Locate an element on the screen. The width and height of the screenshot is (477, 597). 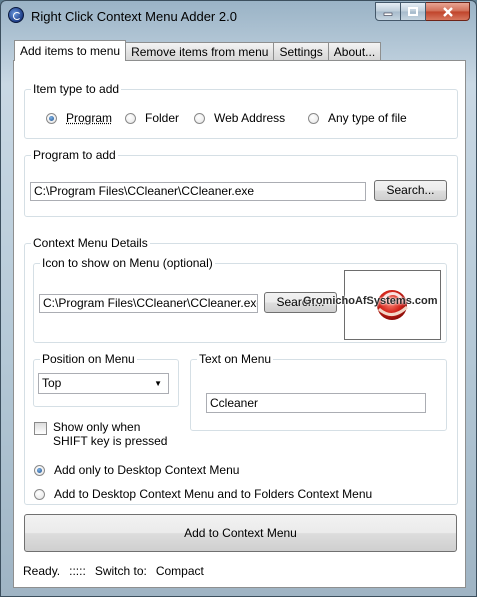
window-controls is located at coordinates (422, 11).